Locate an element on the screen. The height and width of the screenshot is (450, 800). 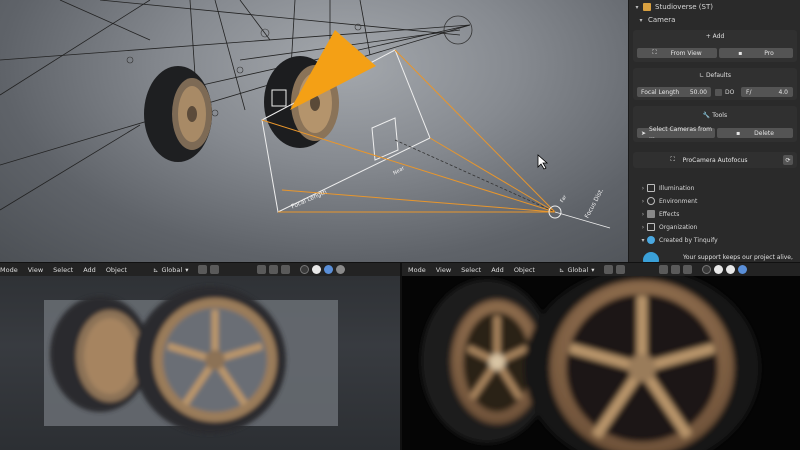
camera-preview-canvas is located at coordinates (191, 360).